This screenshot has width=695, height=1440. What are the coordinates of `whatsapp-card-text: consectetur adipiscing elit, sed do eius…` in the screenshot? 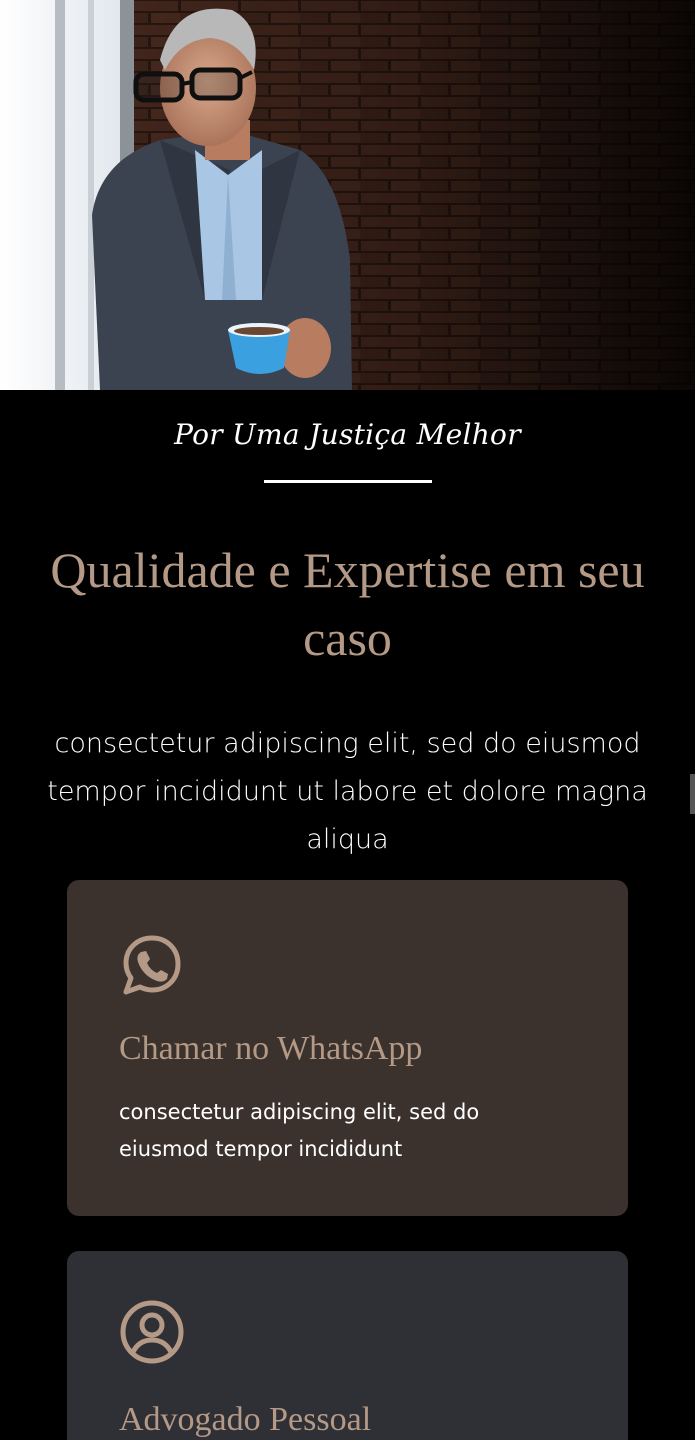 It's located at (299, 1130).